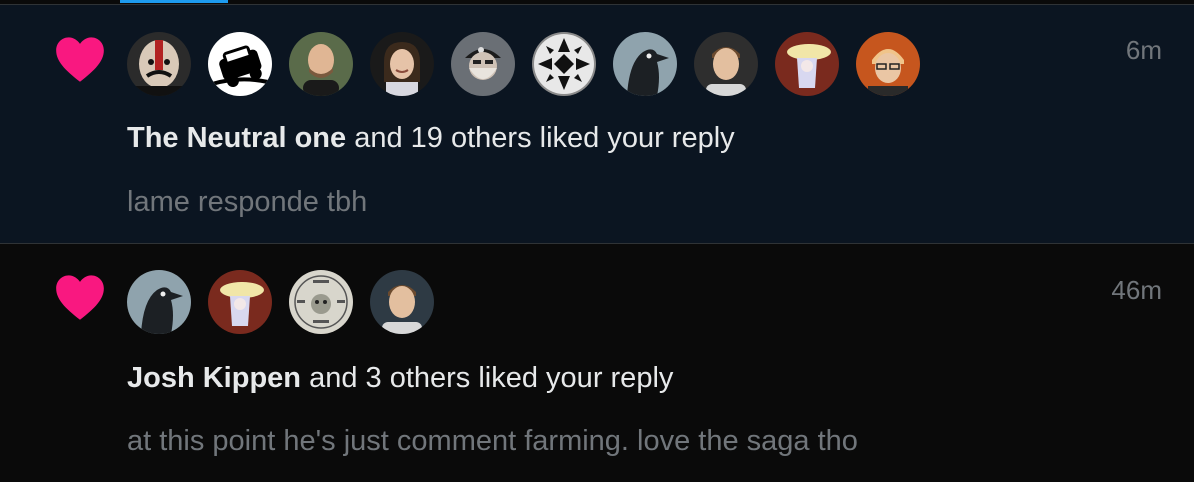 Image resolution: width=1194 pixels, height=482 pixels. Describe the element at coordinates (321, 64) in the screenshot. I see `avatar-bald-man` at that location.